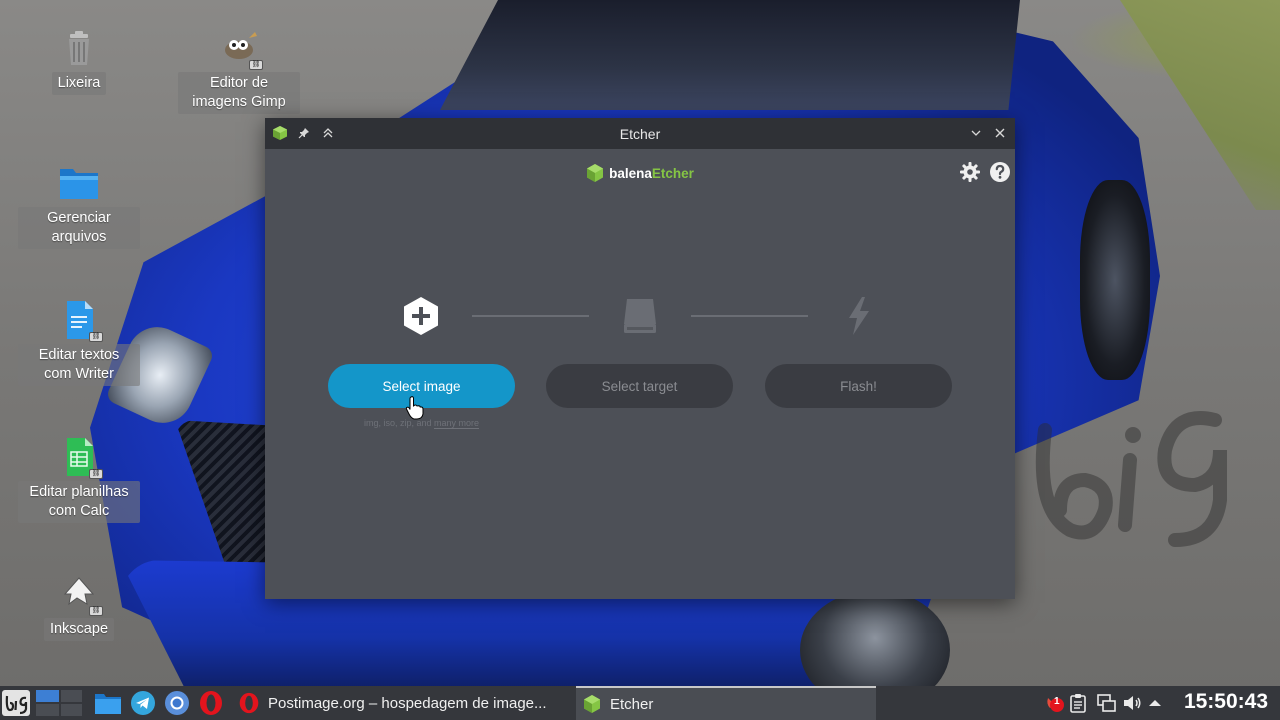 The width and height of the screenshot is (1280, 720). I want to click on desktop-icon-gimp: ⛓ Editor de imagens Gimp, so click(239, 71).